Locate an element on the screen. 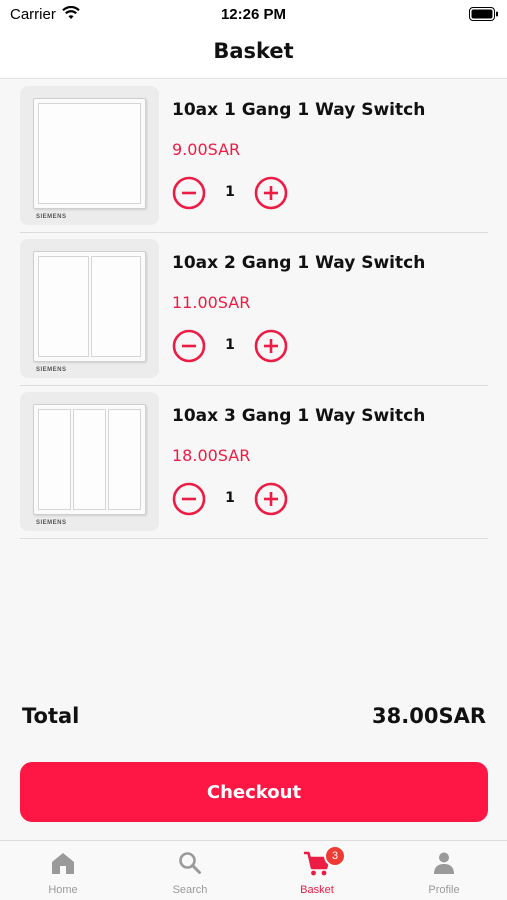  product-name: 10ax 2 Gang 1 Way Switch is located at coordinates (298, 263).